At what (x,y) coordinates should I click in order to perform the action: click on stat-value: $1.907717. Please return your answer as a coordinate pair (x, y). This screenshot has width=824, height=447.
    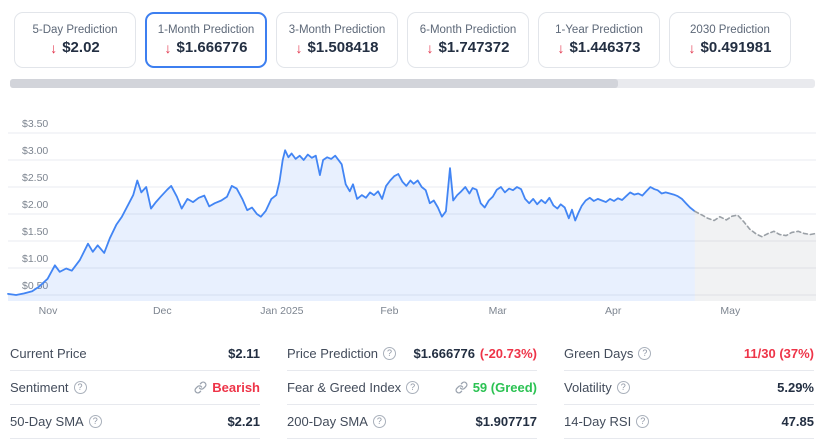
    Looking at the image, I should click on (506, 421).